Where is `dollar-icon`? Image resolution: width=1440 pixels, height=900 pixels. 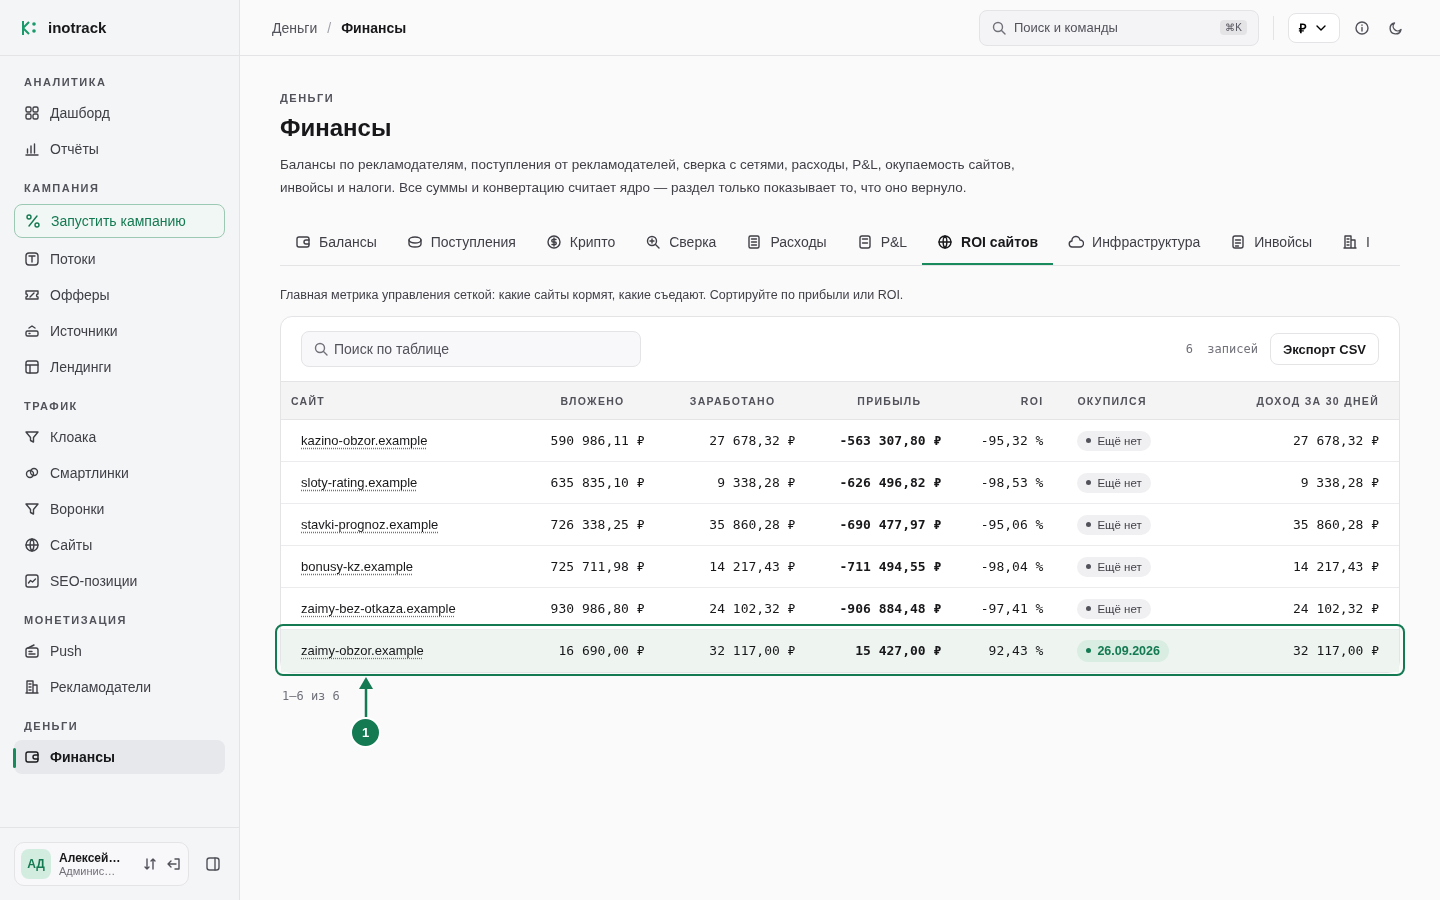 dollar-icon is located at coordinates (553, 242).